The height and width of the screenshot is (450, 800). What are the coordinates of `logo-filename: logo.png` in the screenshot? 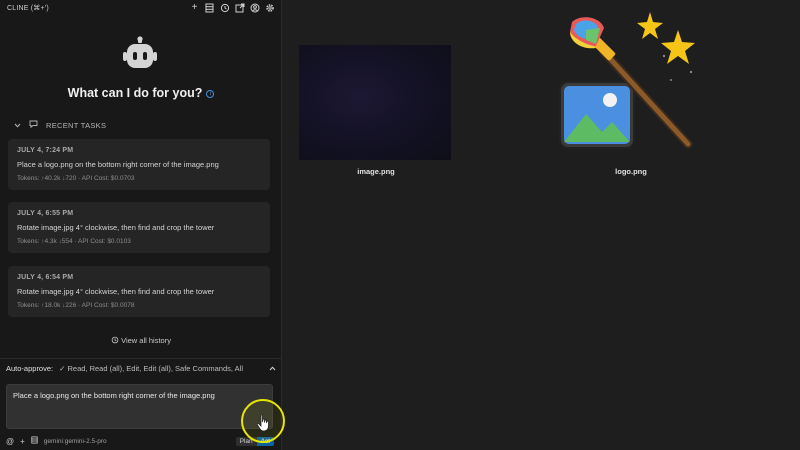 It's located at (631, 171).